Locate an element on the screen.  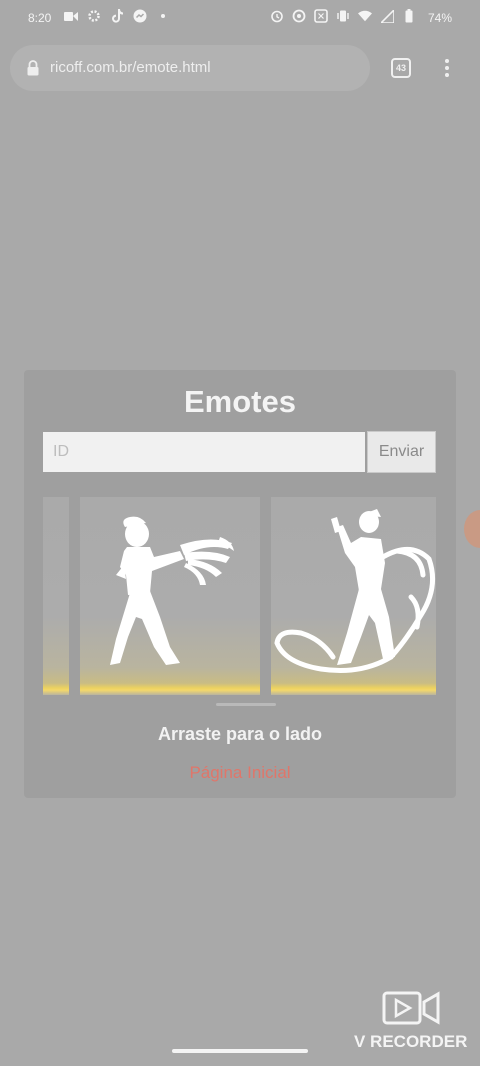
page-title: Emotes is located at coordinates (240, 401).